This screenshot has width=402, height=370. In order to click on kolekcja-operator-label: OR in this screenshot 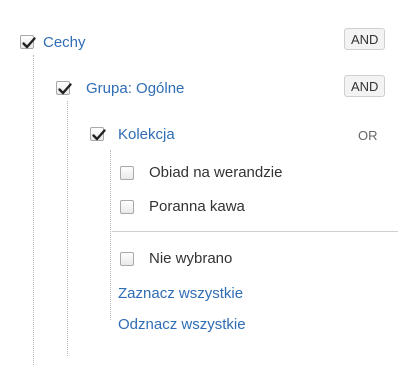, I will do `click(368, 135)`.